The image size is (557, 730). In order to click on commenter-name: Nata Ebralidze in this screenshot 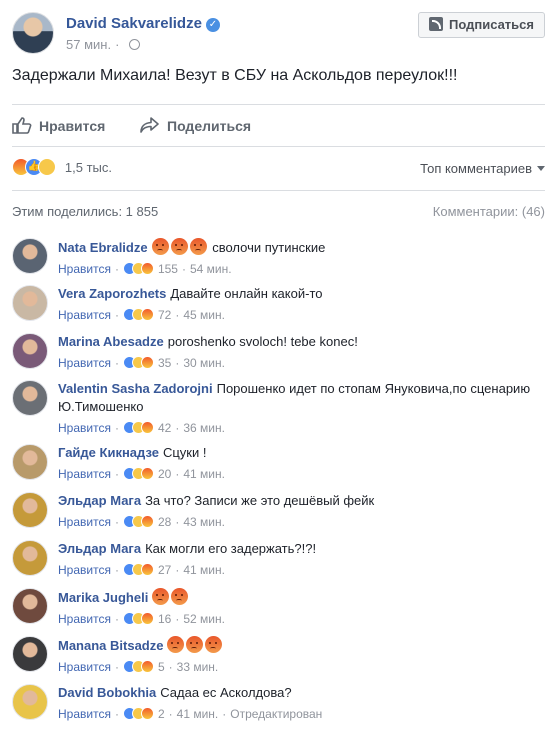, I will do `click(103, 247)`.